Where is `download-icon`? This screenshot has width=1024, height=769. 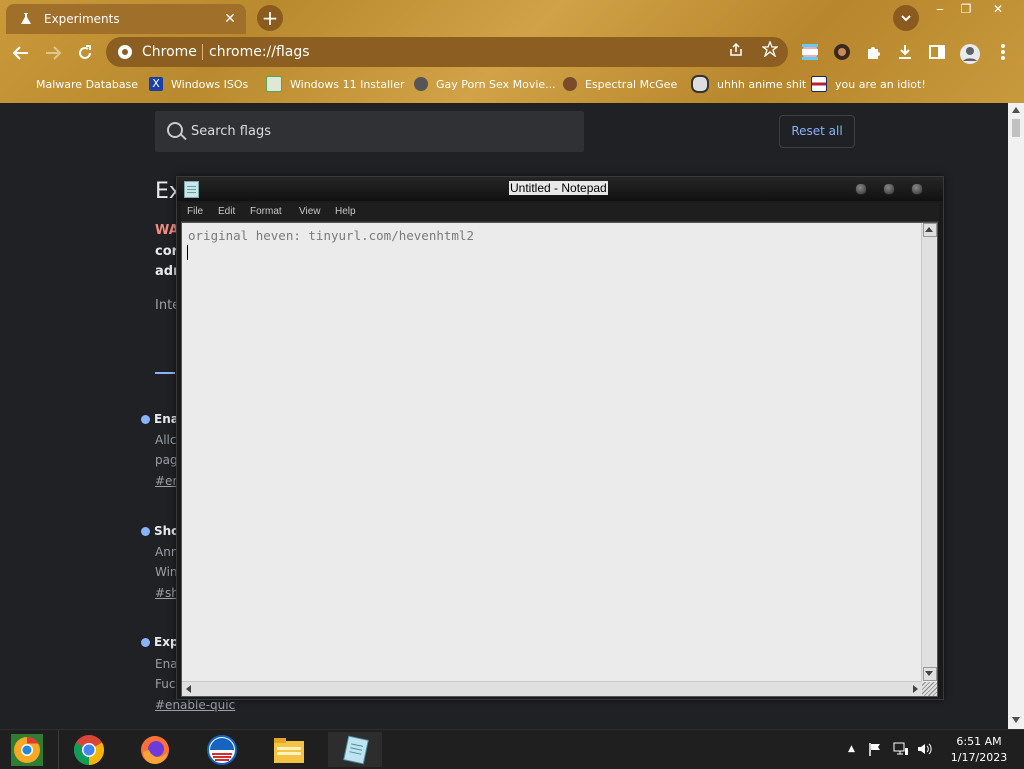
download-icon is located at coordinates (905, 52).